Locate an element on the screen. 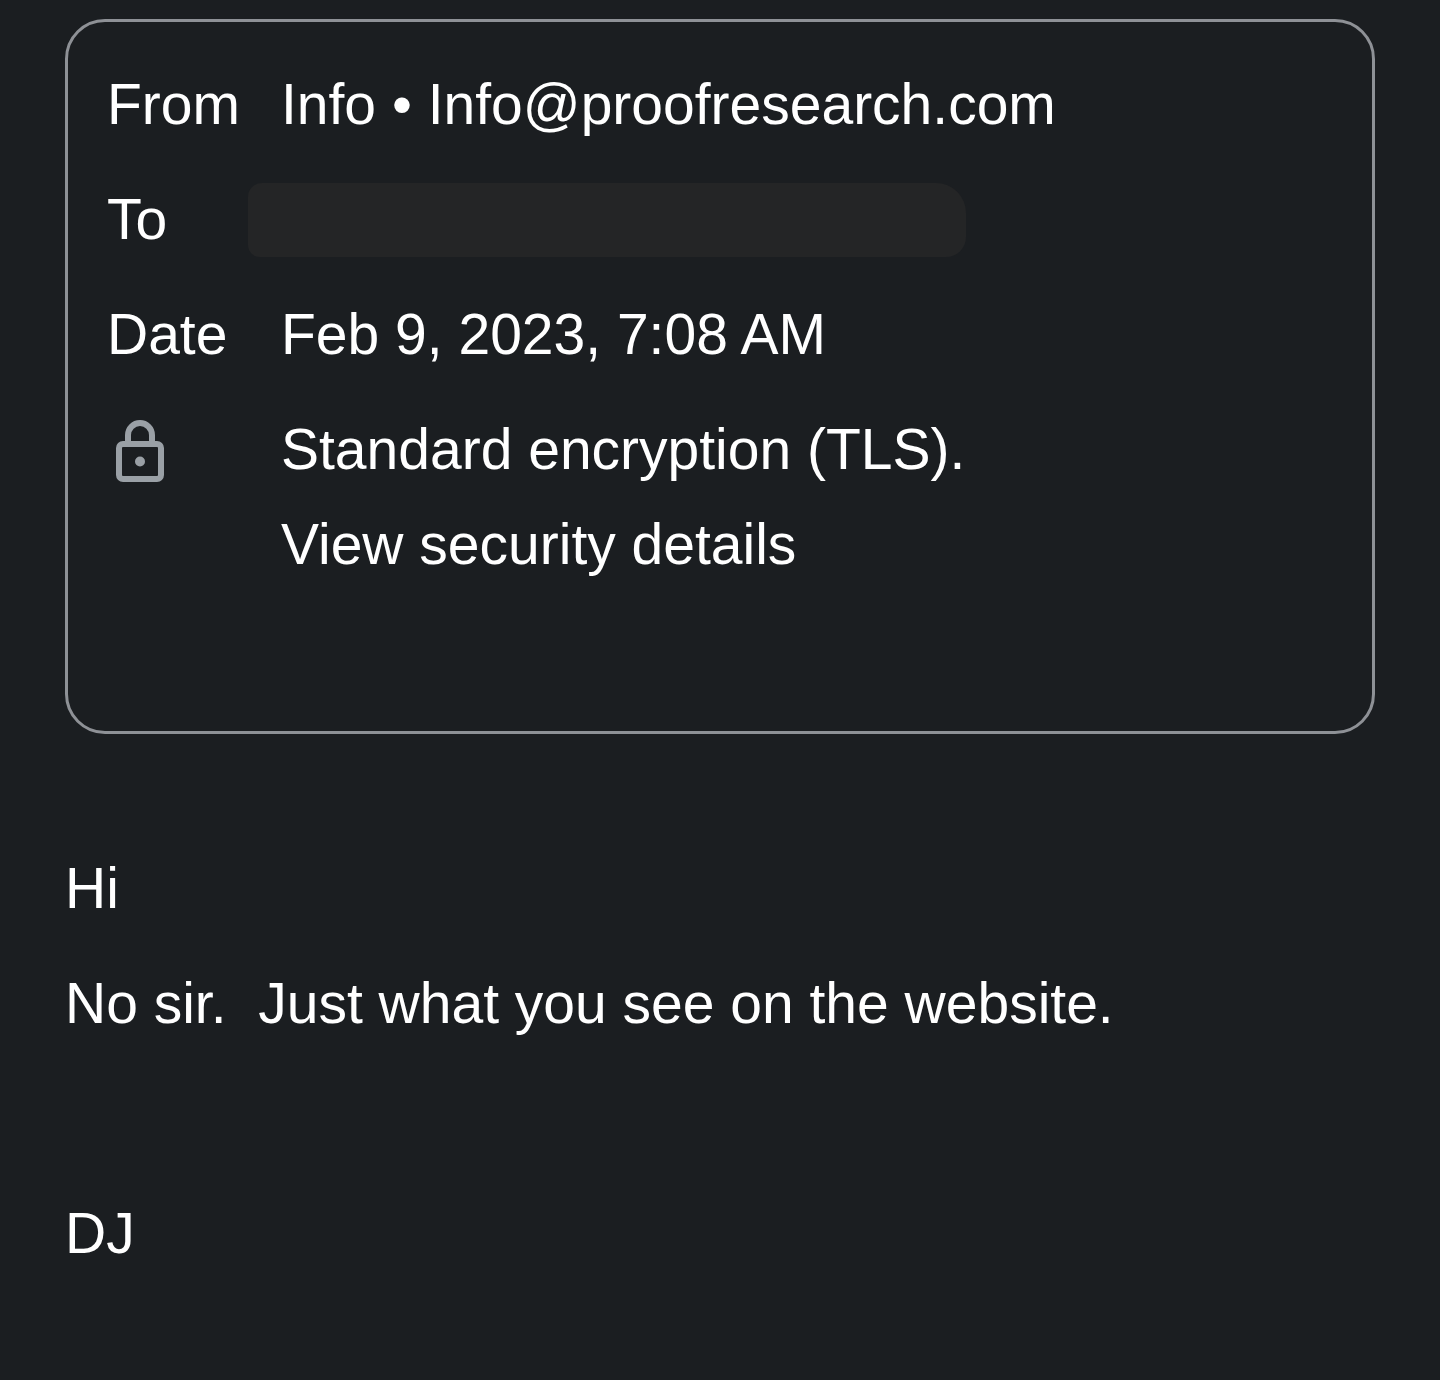 The image size is (1440, 1380). message-text: No sir. Just what you see on the website. is located at coordinates (590, 1003).